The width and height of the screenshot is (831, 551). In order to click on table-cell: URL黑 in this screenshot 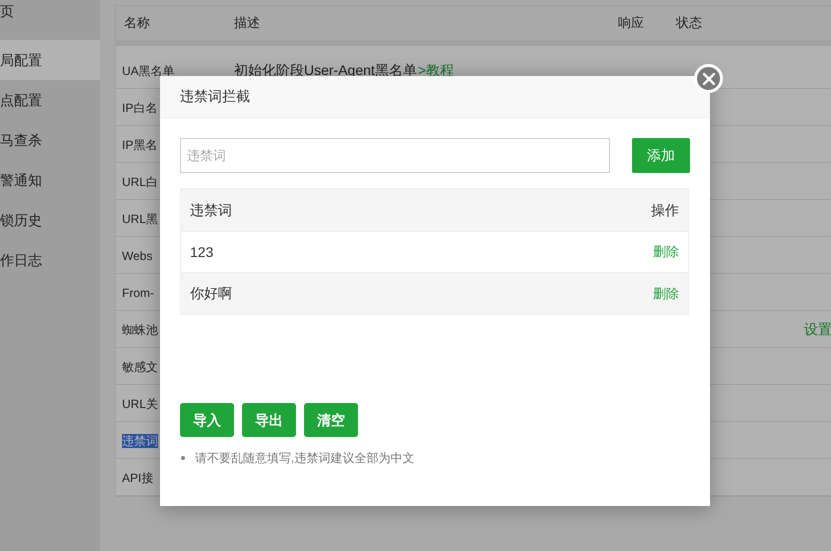, I will do `click(140, 219)`.